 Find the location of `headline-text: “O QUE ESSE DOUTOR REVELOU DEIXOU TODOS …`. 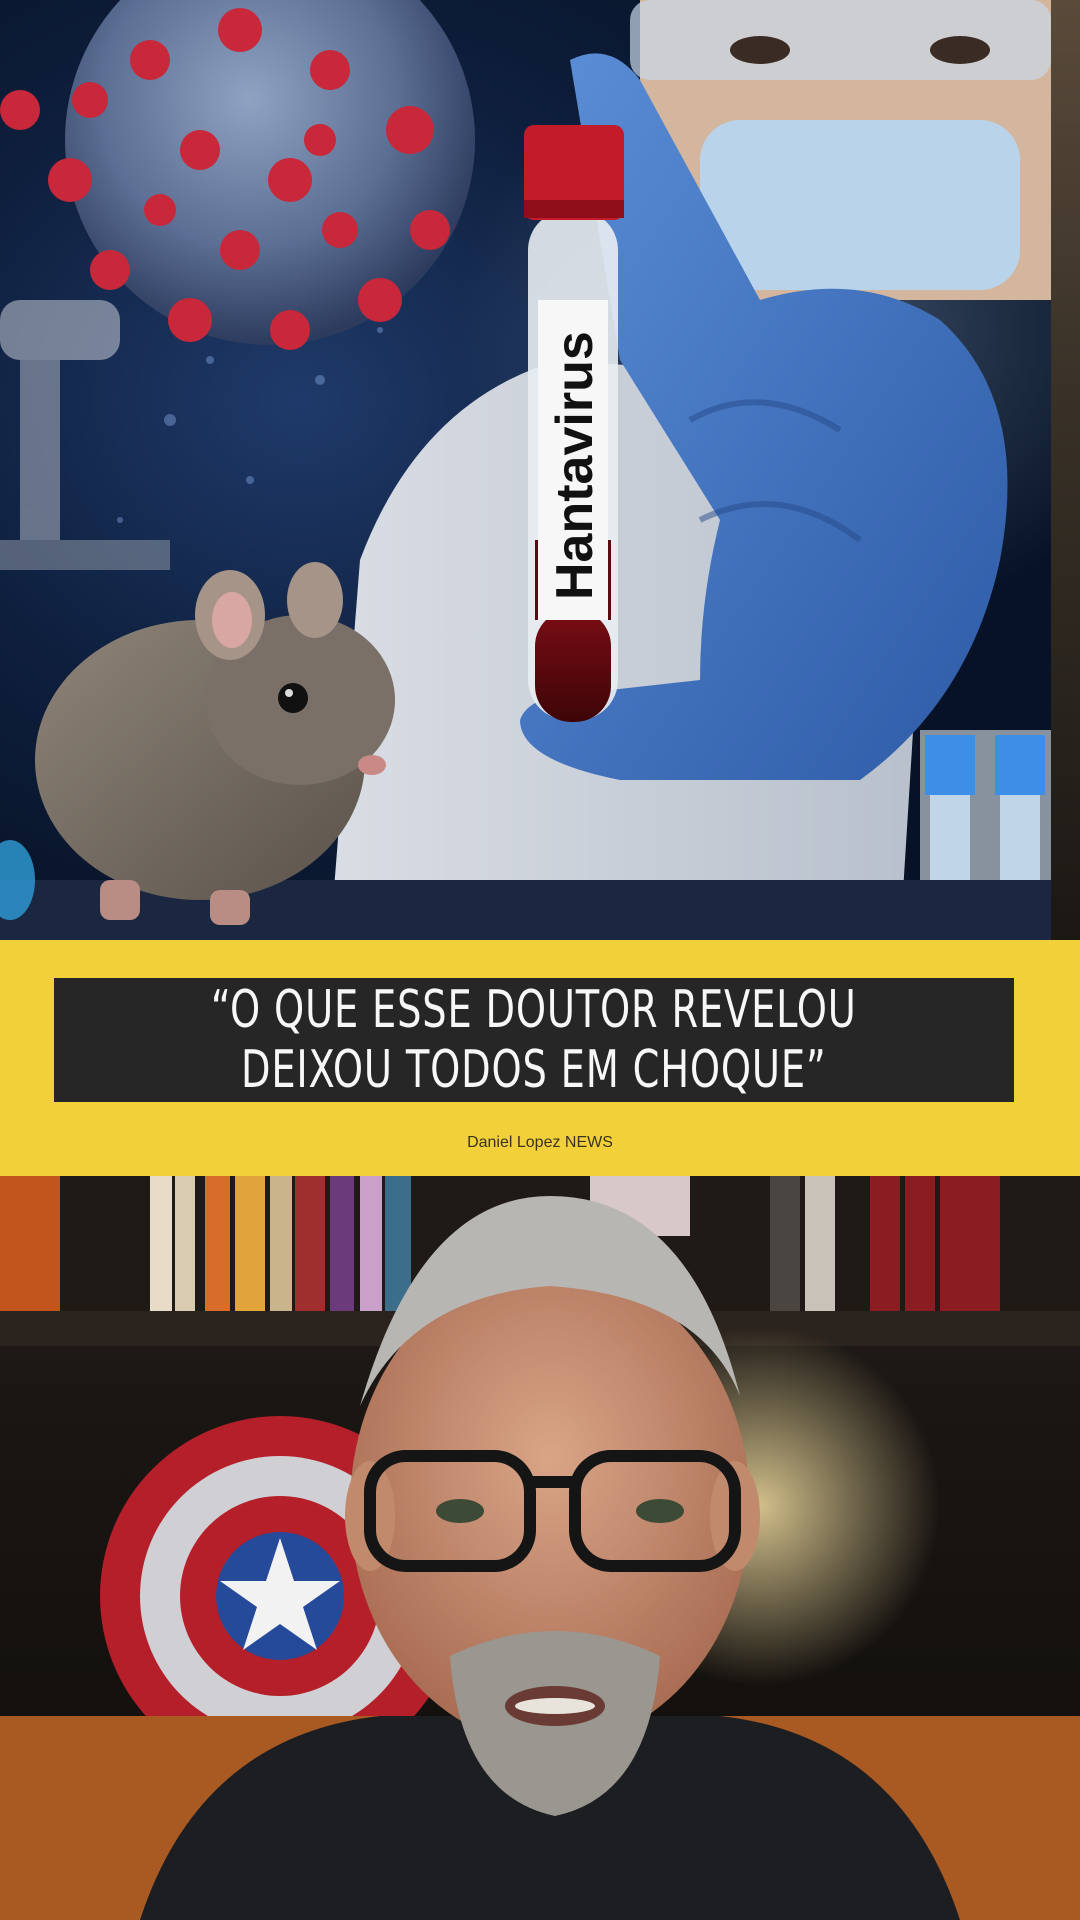

headline-text: “O QUE ESSE DOUTOR REVELOU DEIXOU TODOS … is located at coordinates (534, 1040).